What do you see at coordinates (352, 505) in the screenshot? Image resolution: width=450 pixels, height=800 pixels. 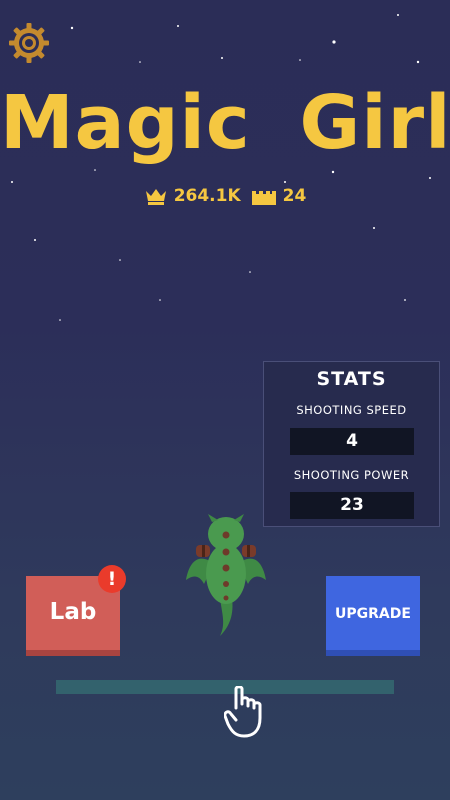 I see `shooting-power-value: 23` at bounding box center [352, 505].